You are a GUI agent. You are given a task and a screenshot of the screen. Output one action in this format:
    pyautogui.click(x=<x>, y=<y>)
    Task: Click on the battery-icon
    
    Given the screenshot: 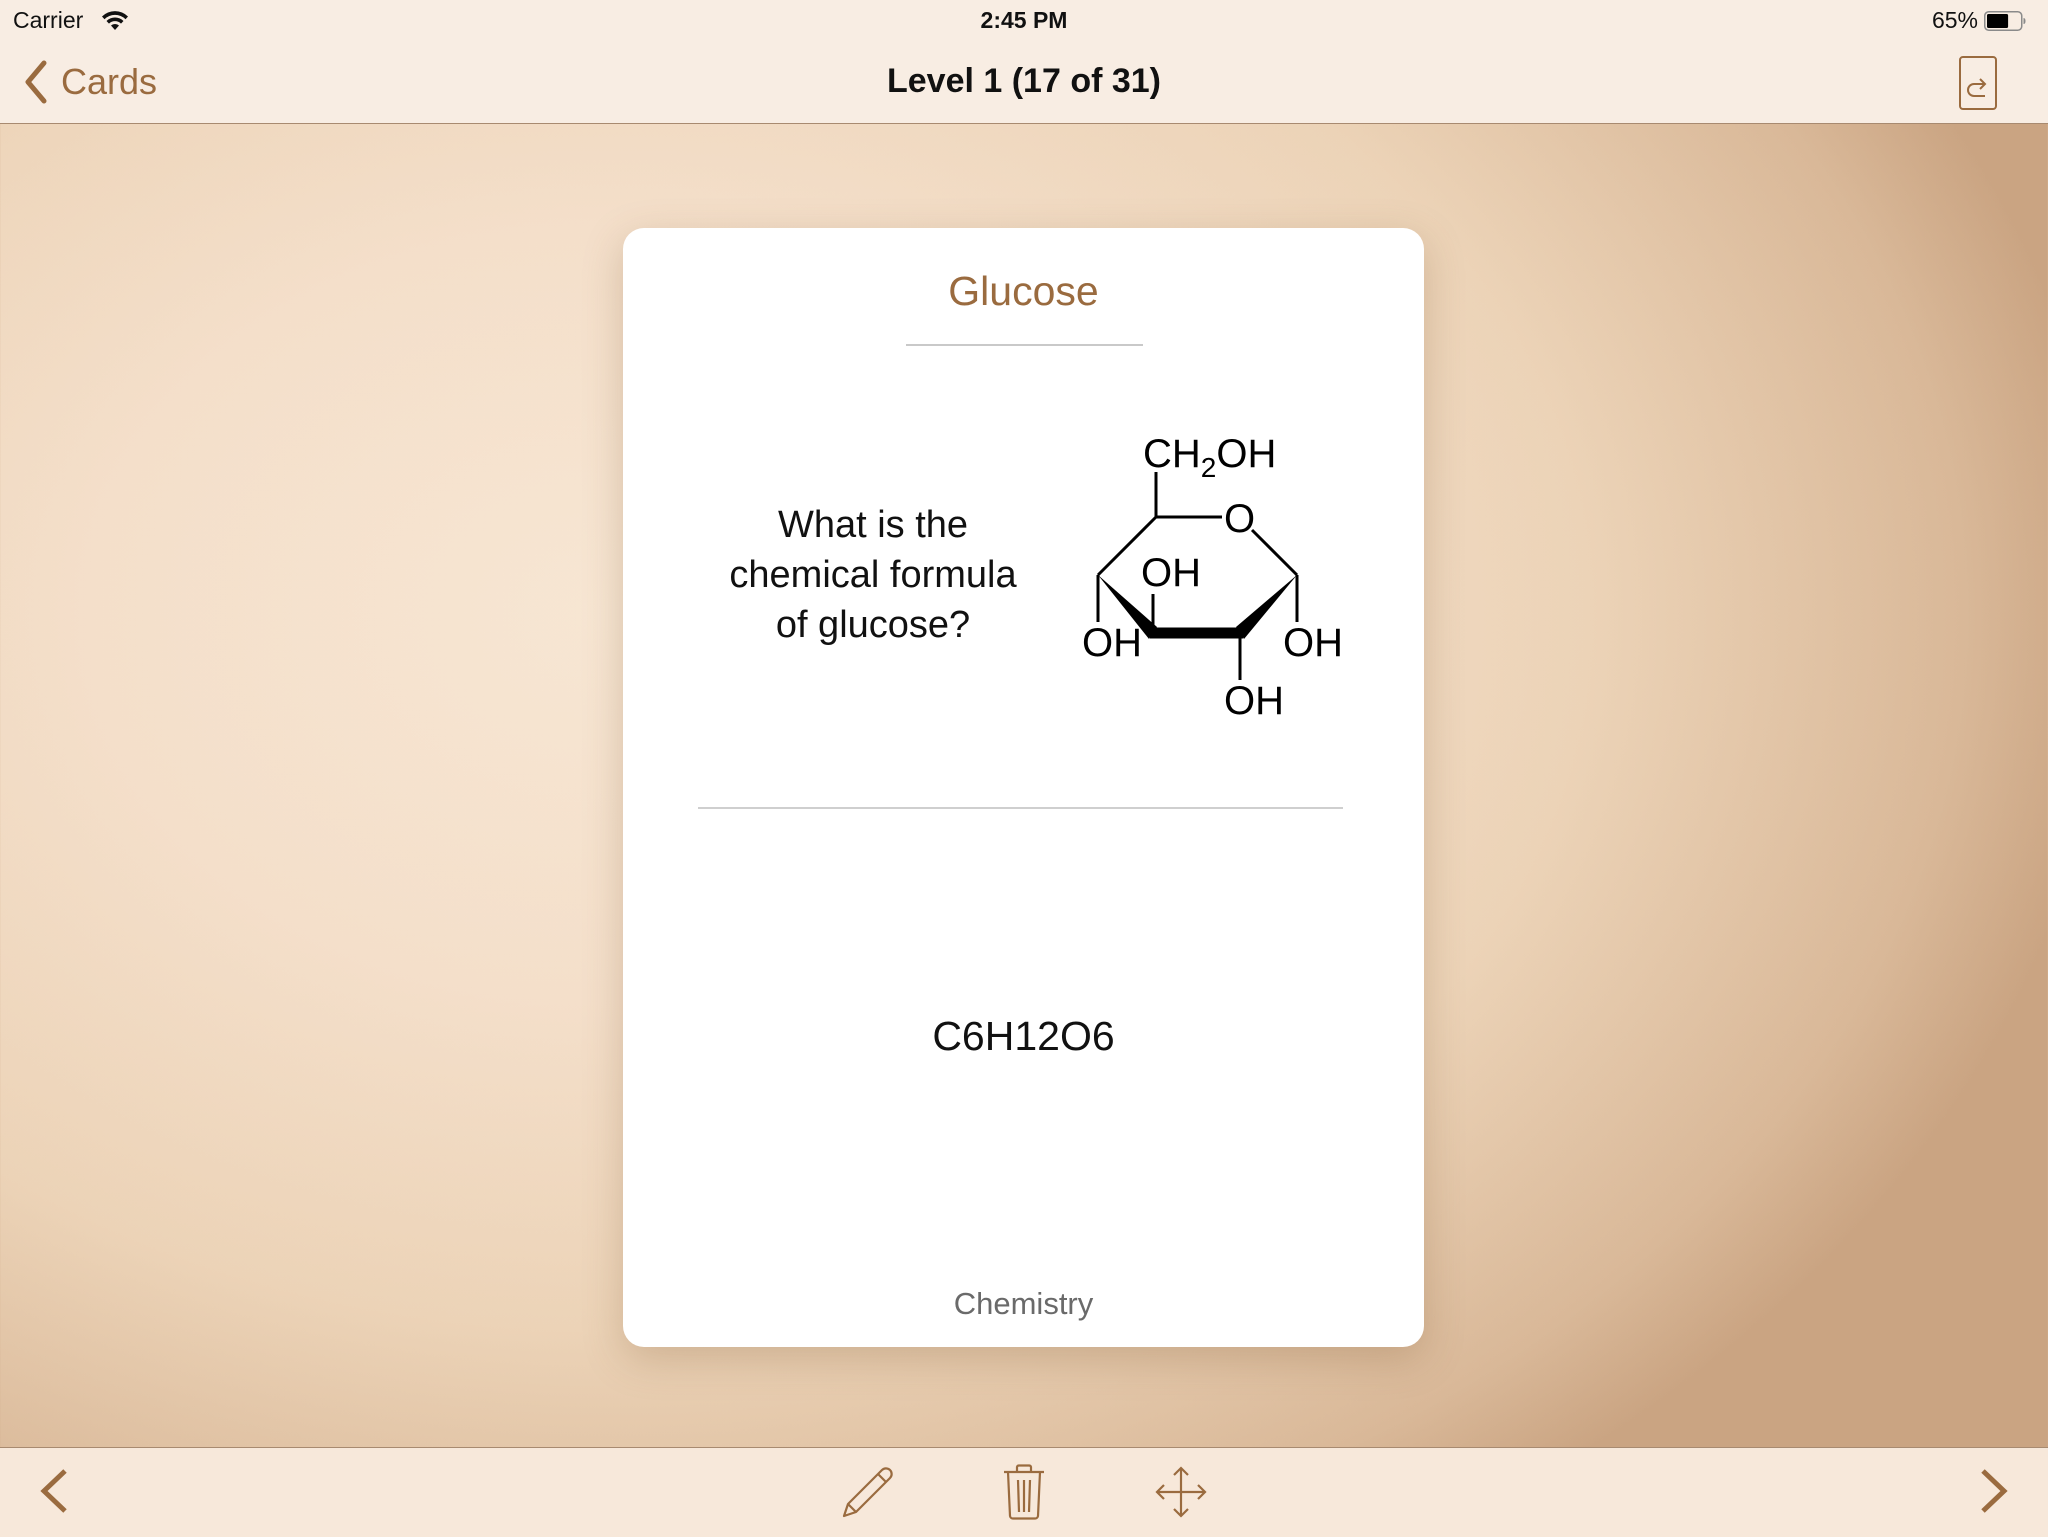 What is the action you would take?
    pyautogui.click(x=2005, y=20)
    